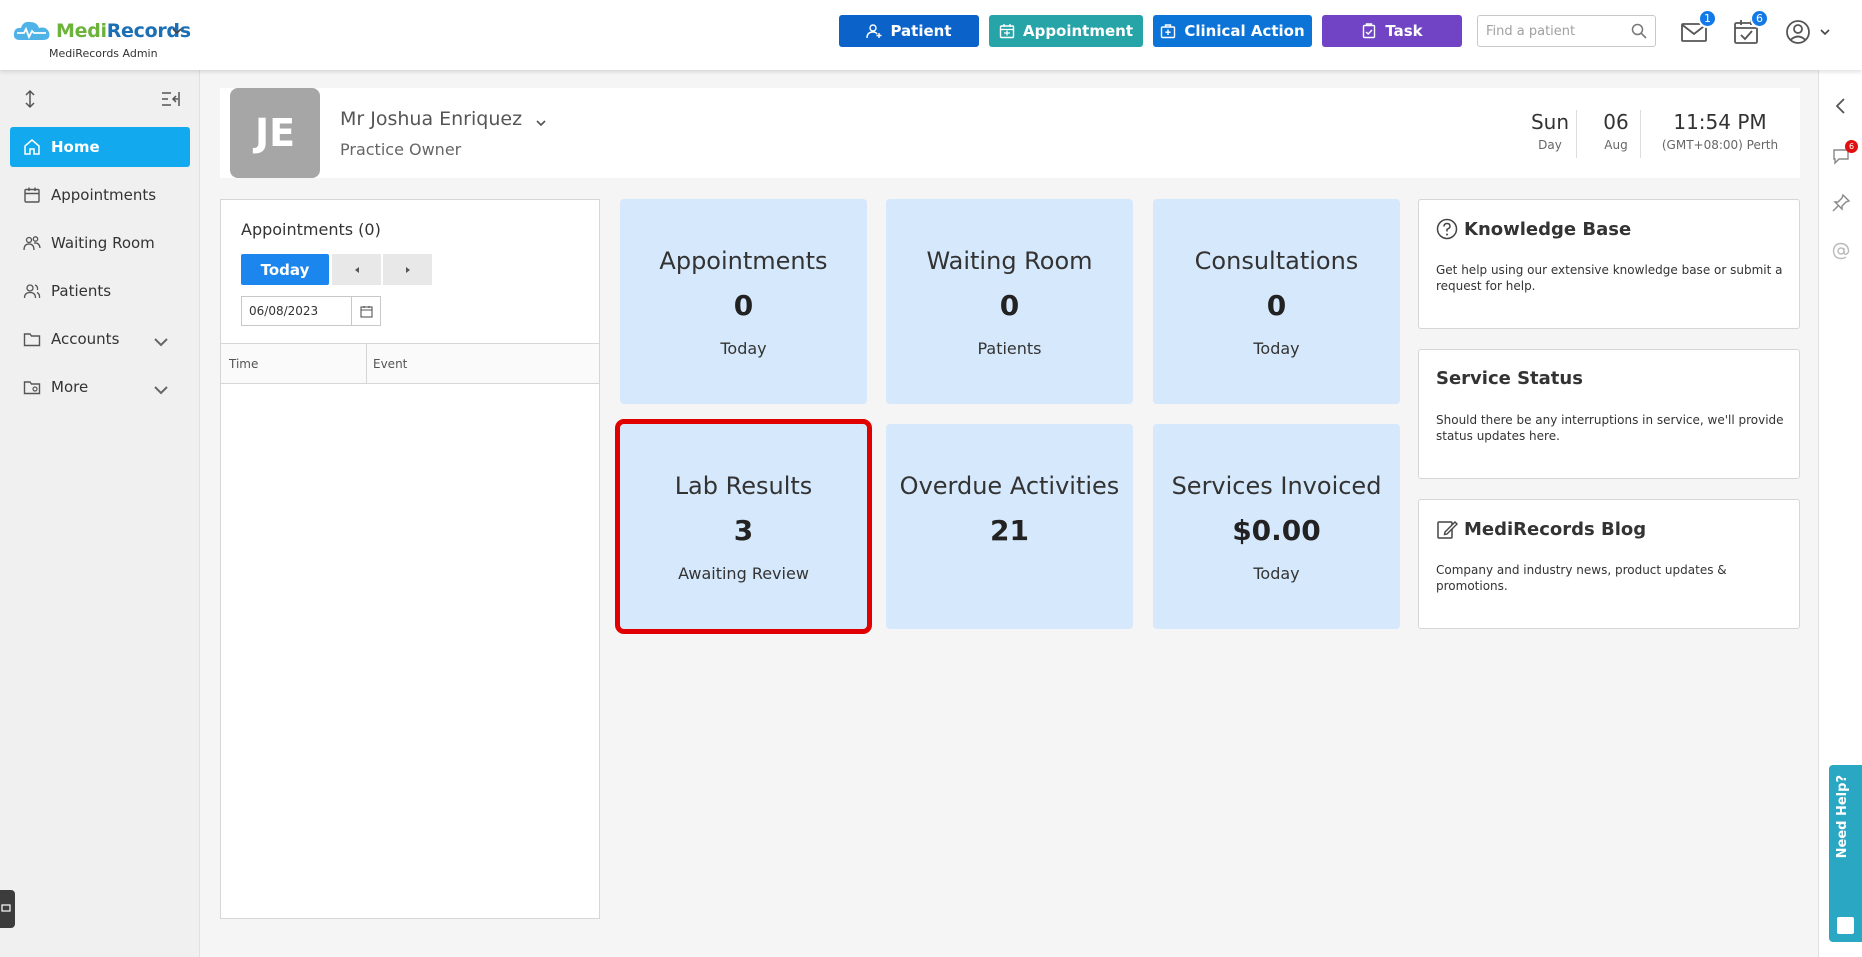 The image size is (1862, 957). I want to click on tile-overdue-activities: Overdue Activities 21, so click(1009, 526).